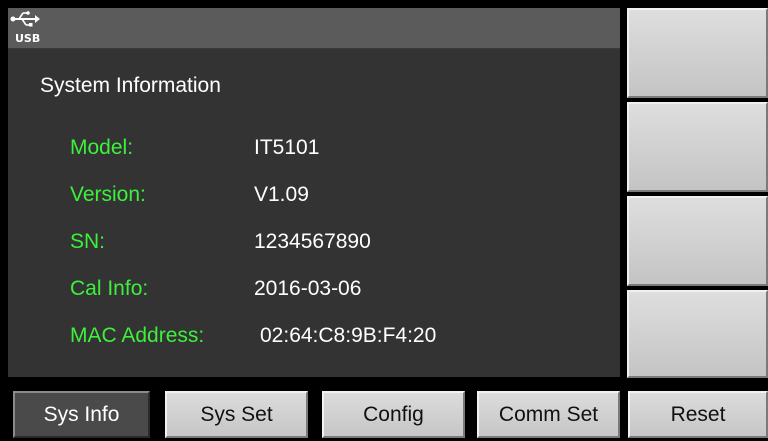  Describe the element at coordinates (348, 335) in the screenshot. I see `mac-address-value: 02:64:C8:9B:F4:20` at that location.